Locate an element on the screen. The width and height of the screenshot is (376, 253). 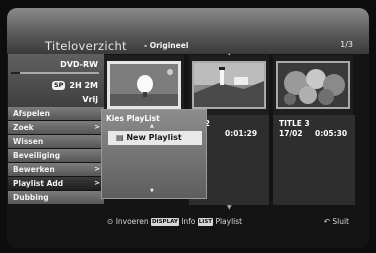
coral-reef-image is located at coordinates (313, 85).